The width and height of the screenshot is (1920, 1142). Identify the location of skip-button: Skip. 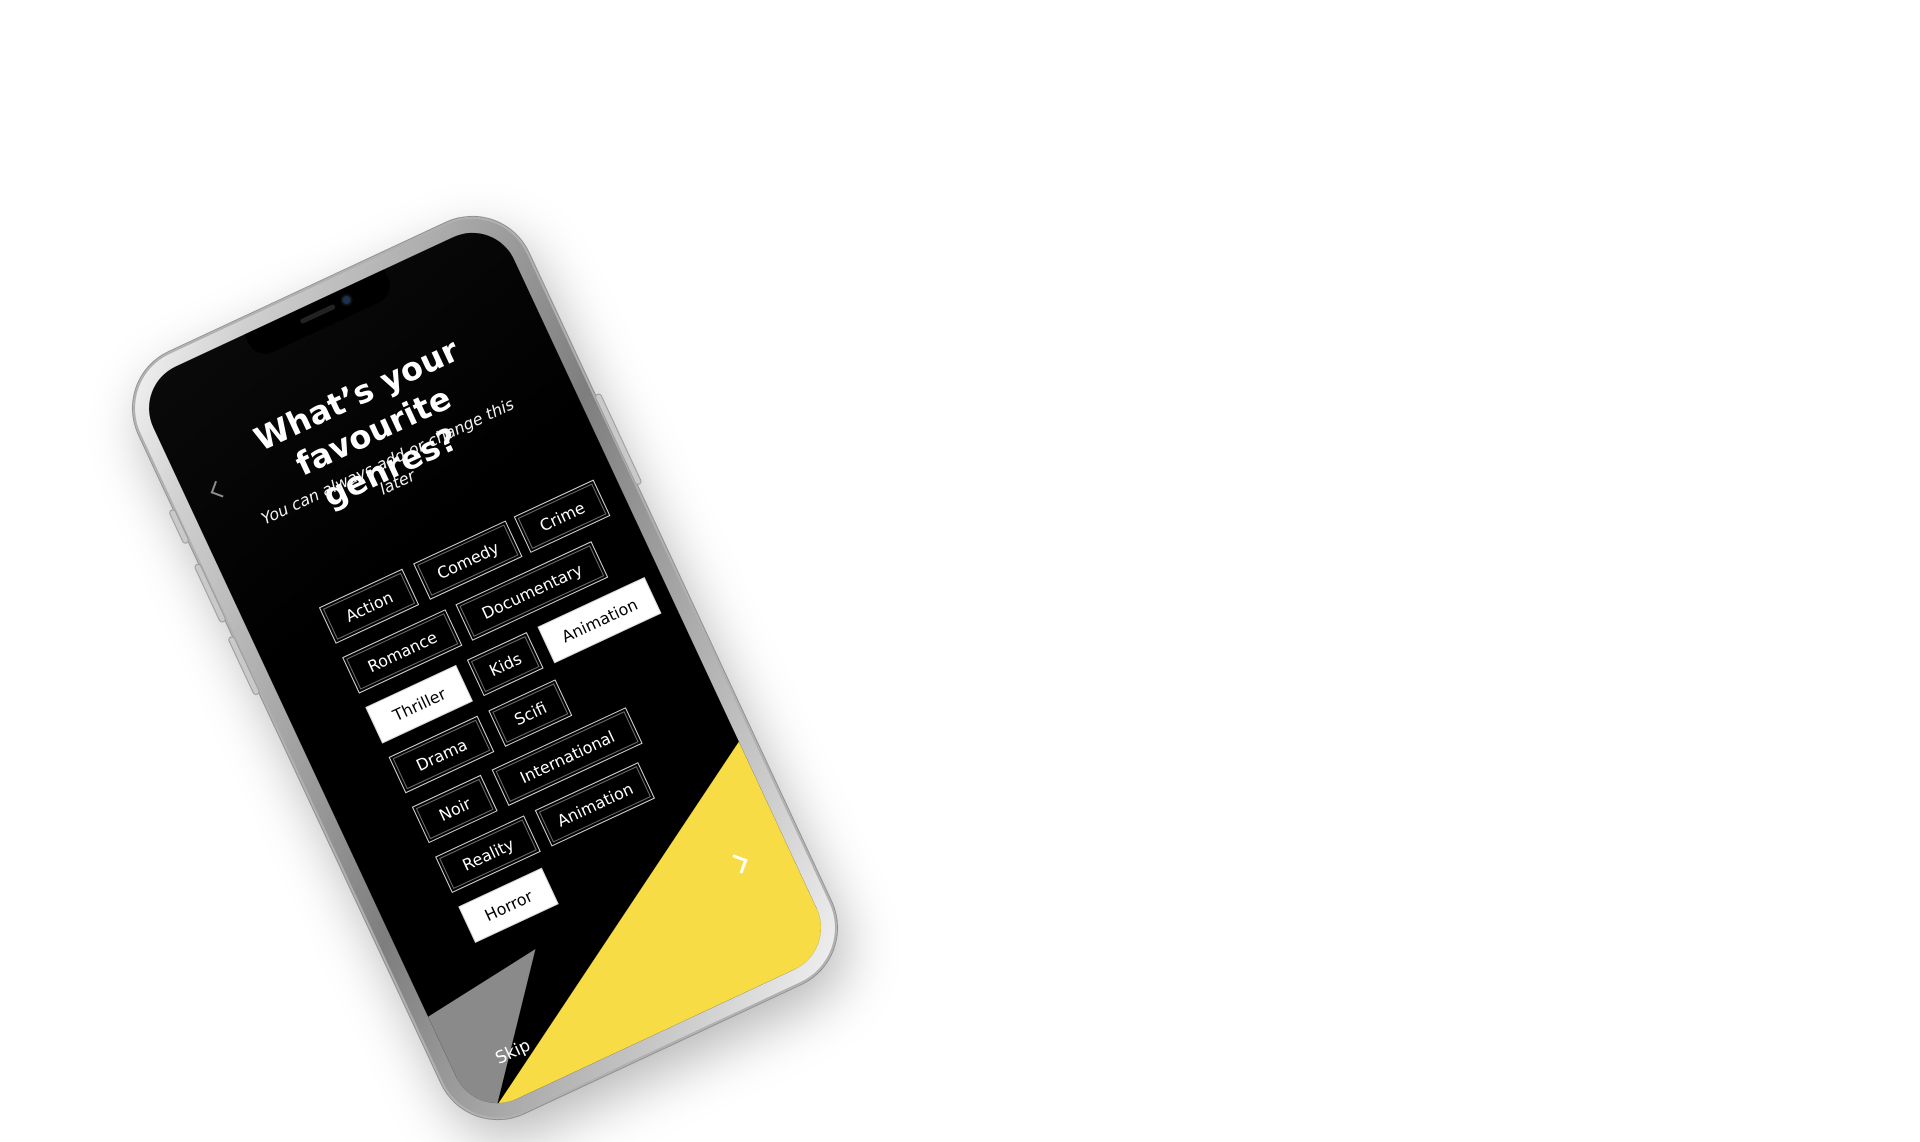
(512, 1051).